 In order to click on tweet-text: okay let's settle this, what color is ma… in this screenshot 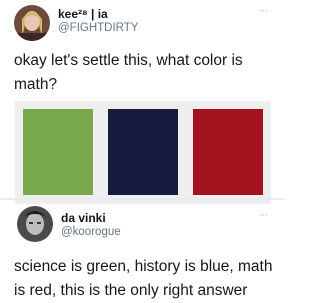, I will do `click(128, 72)`.